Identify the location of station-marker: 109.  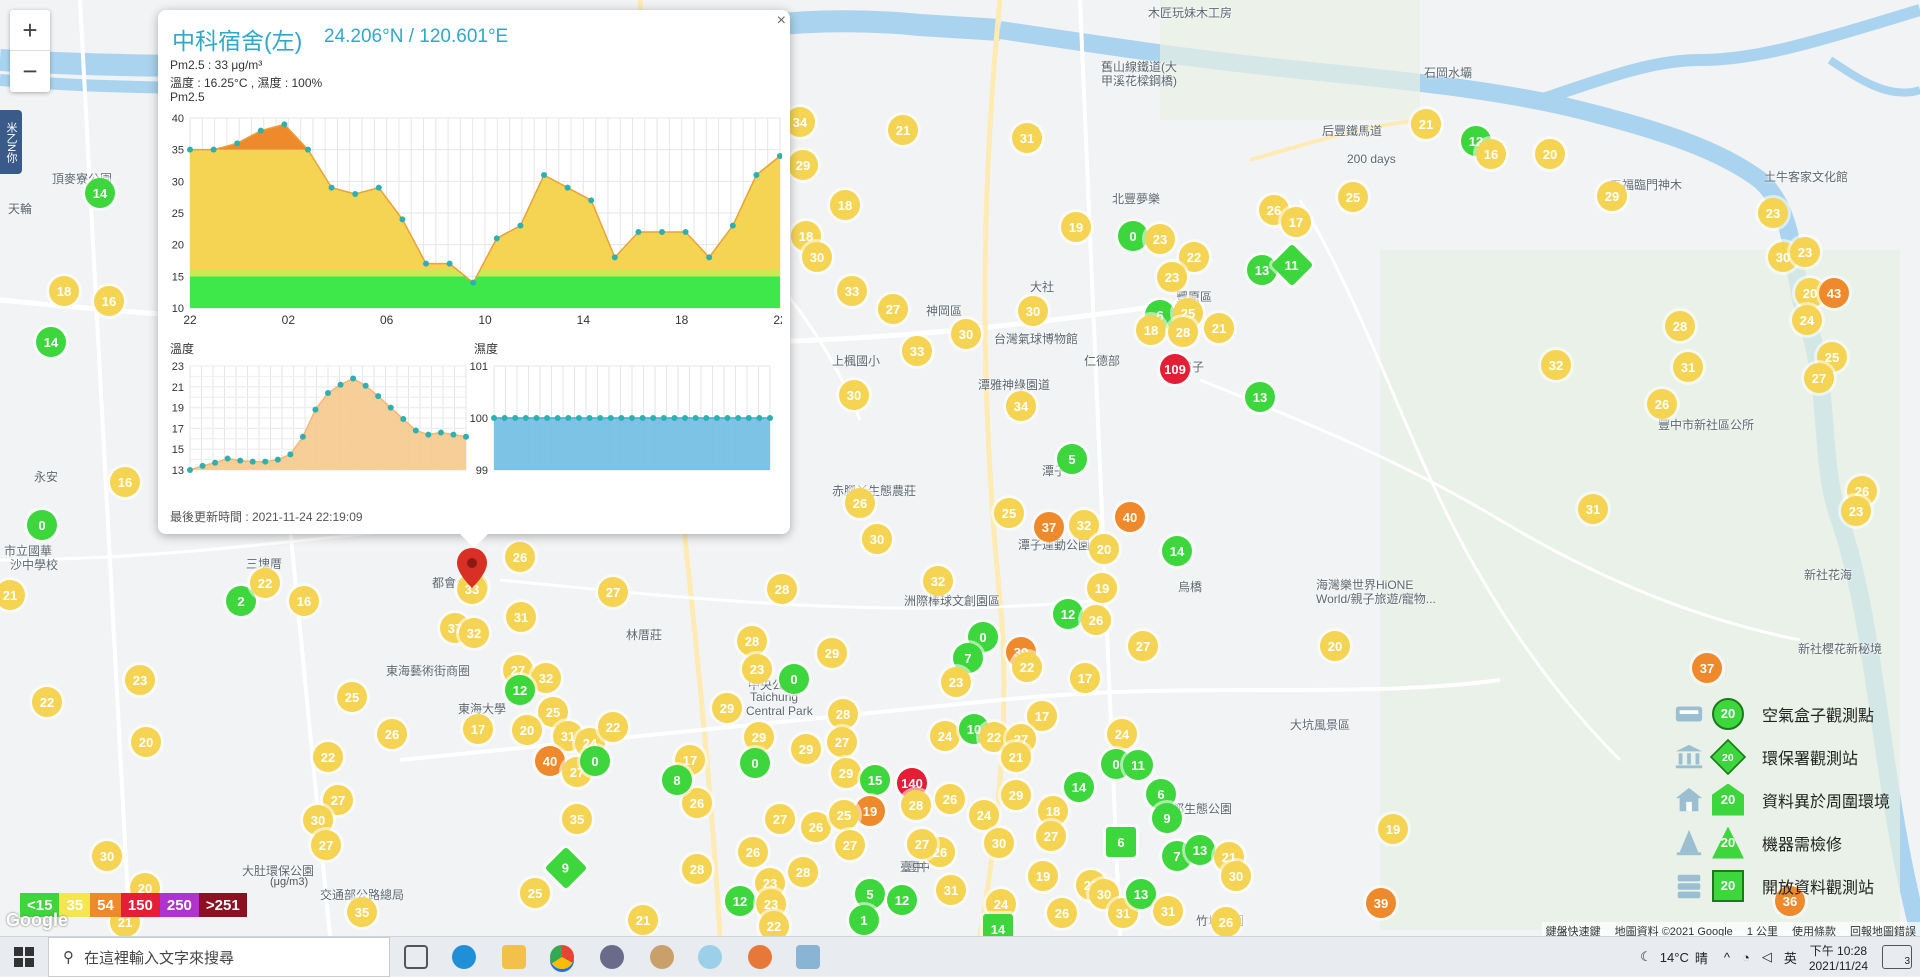
(1175, 369).